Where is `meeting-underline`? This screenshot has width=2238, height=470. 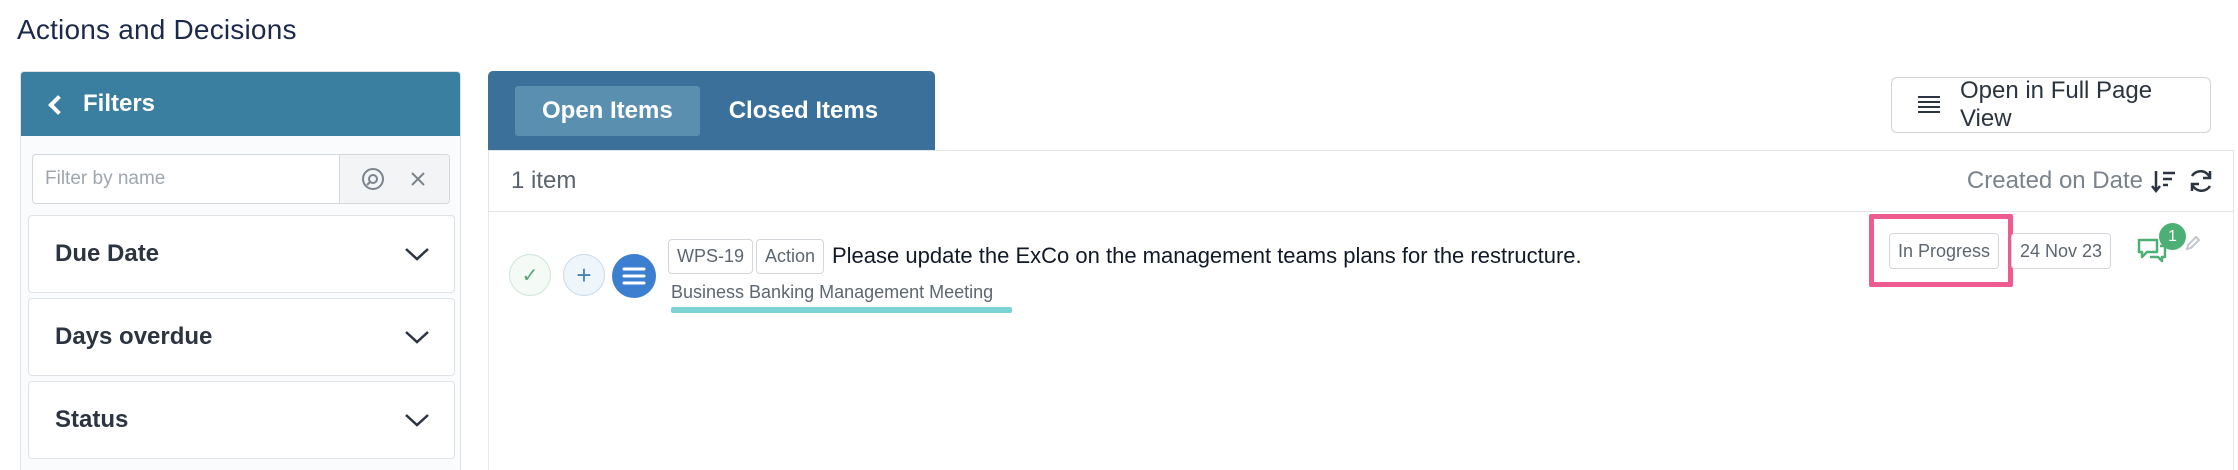 meeting-underline is located at coordinates (841, 310).